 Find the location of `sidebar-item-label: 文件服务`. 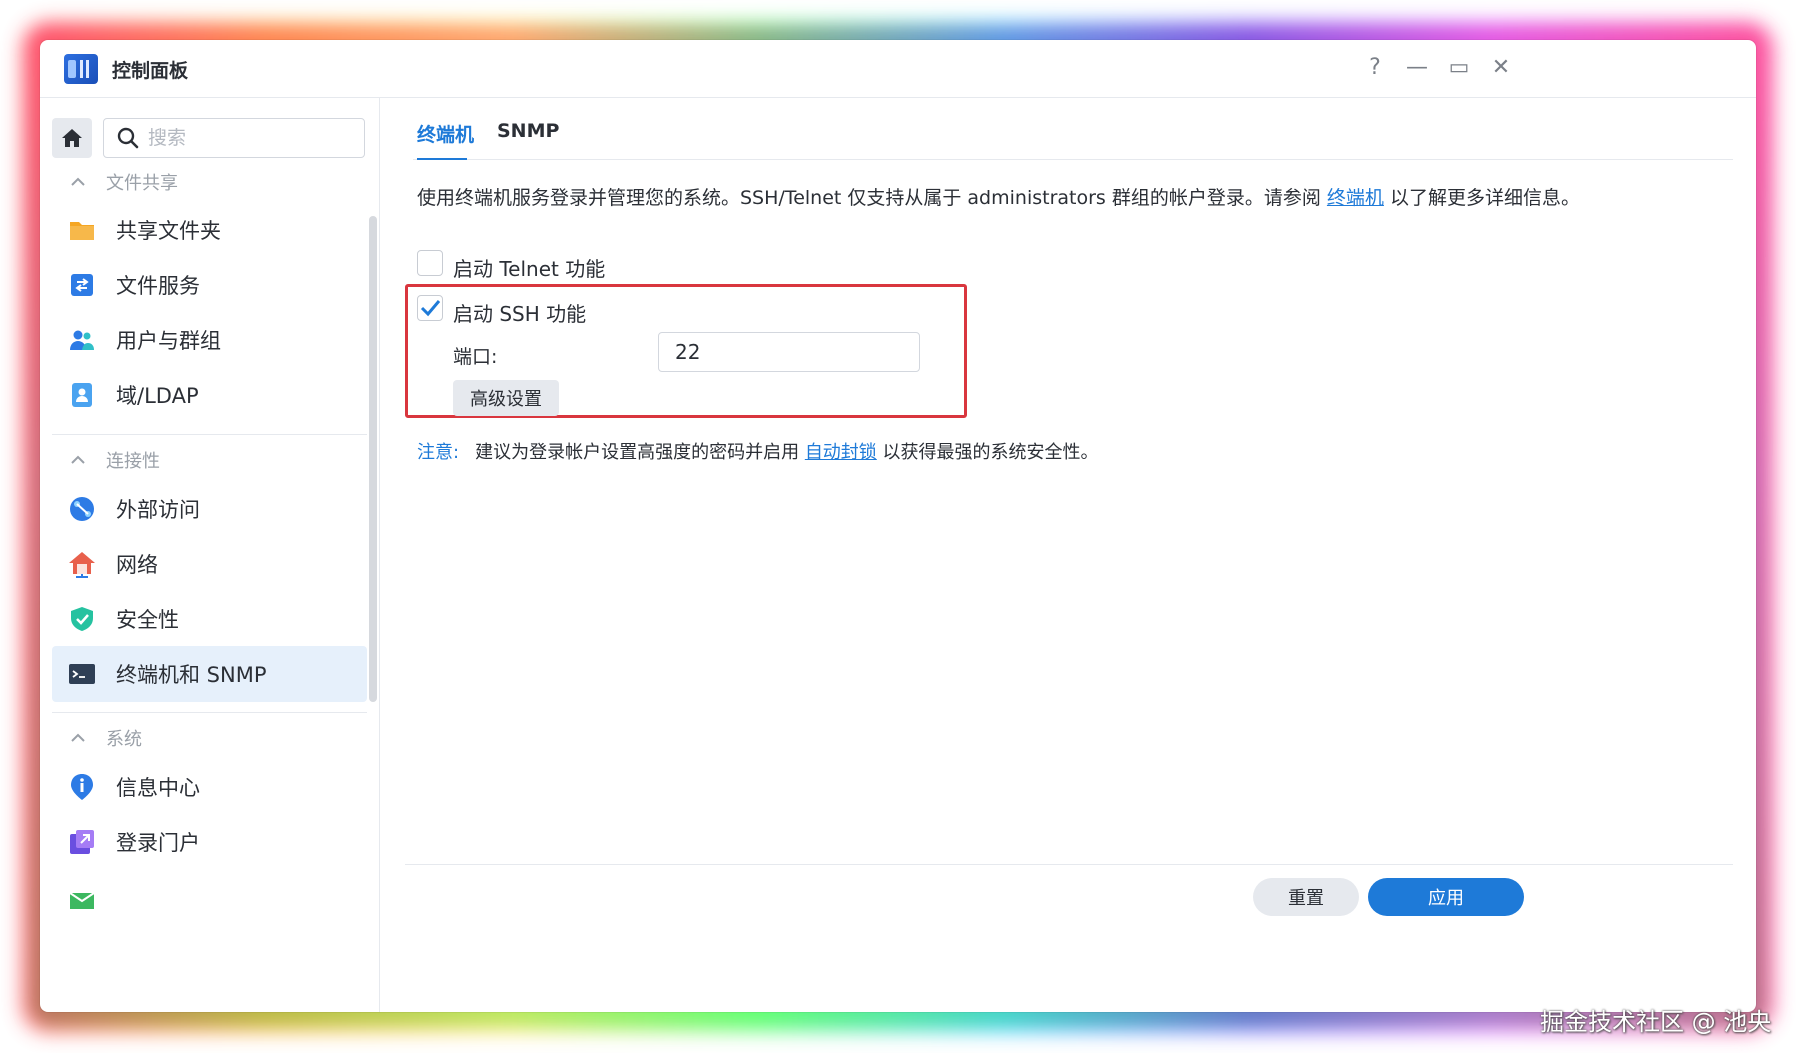

sidebar-item-label: 文件服务 is located at coordinates (158, 286).